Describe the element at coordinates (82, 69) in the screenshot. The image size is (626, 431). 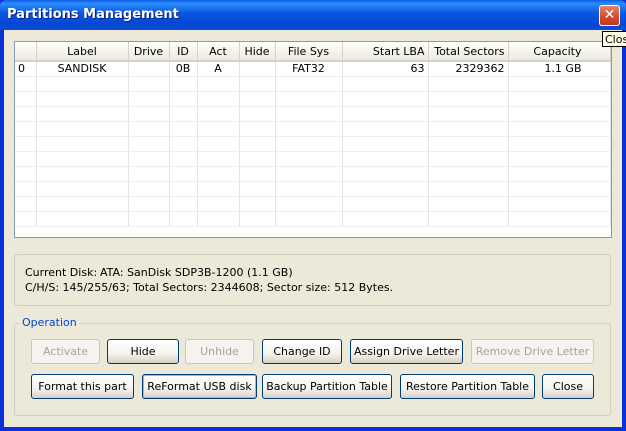
I see `cell-label: SANDISK` at that location.